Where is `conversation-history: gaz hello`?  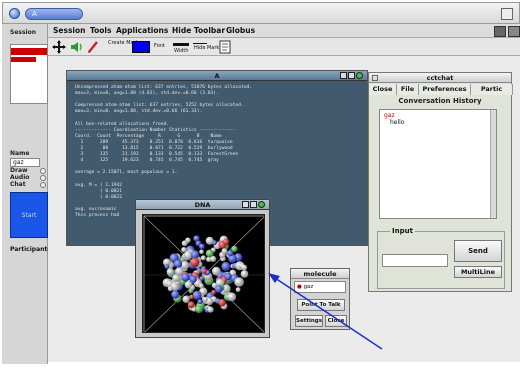 conversation-history: gaz hello is located at coordinates (438, 164).